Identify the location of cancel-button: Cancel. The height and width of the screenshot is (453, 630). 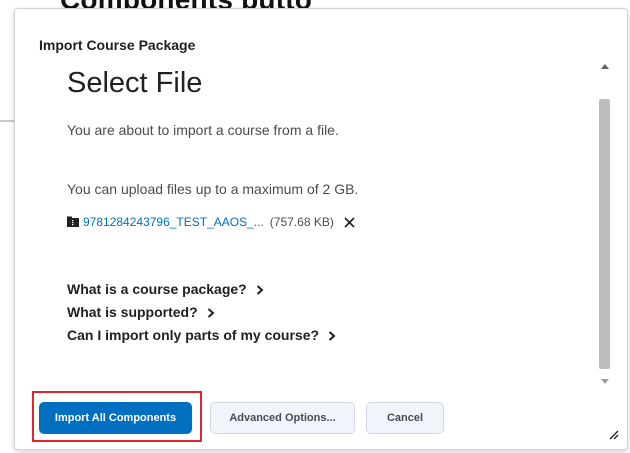
(405, 418).